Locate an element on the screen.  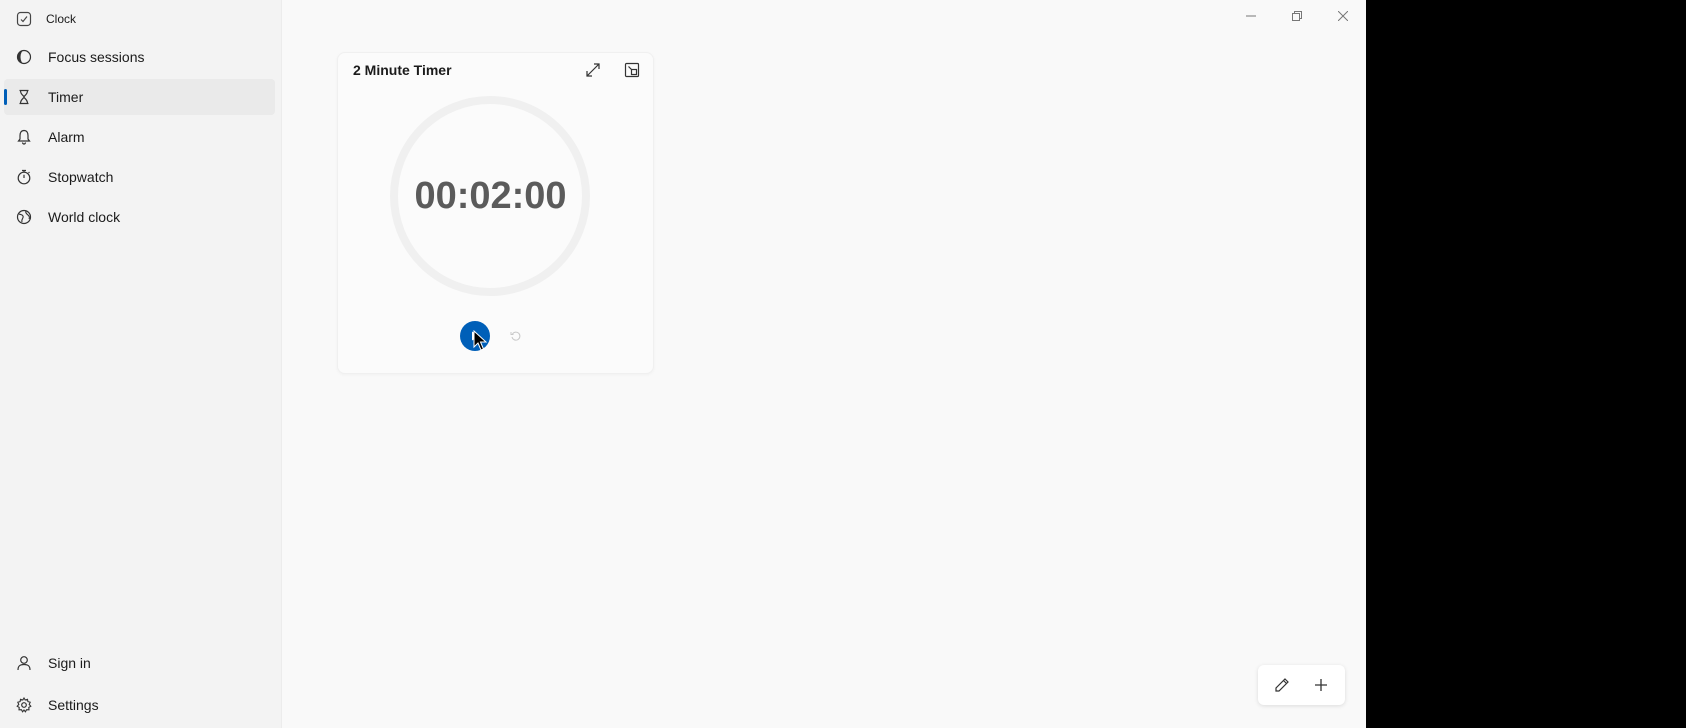
restore-icon is located at coordinates (1297, 16).